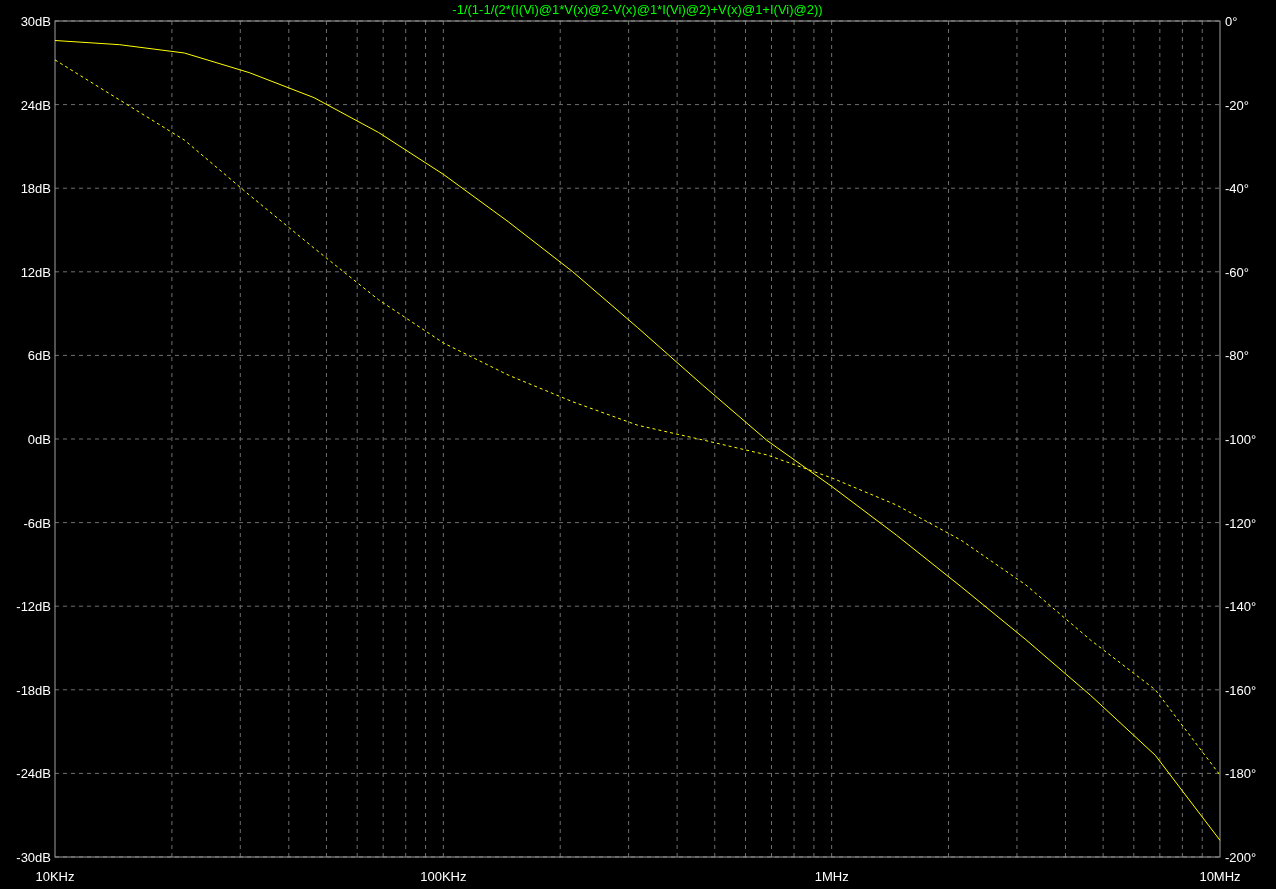 The width and height of the screenshot is (1276, 889). I want to click on axis-tick-label: 18dB, so click(35, 189).